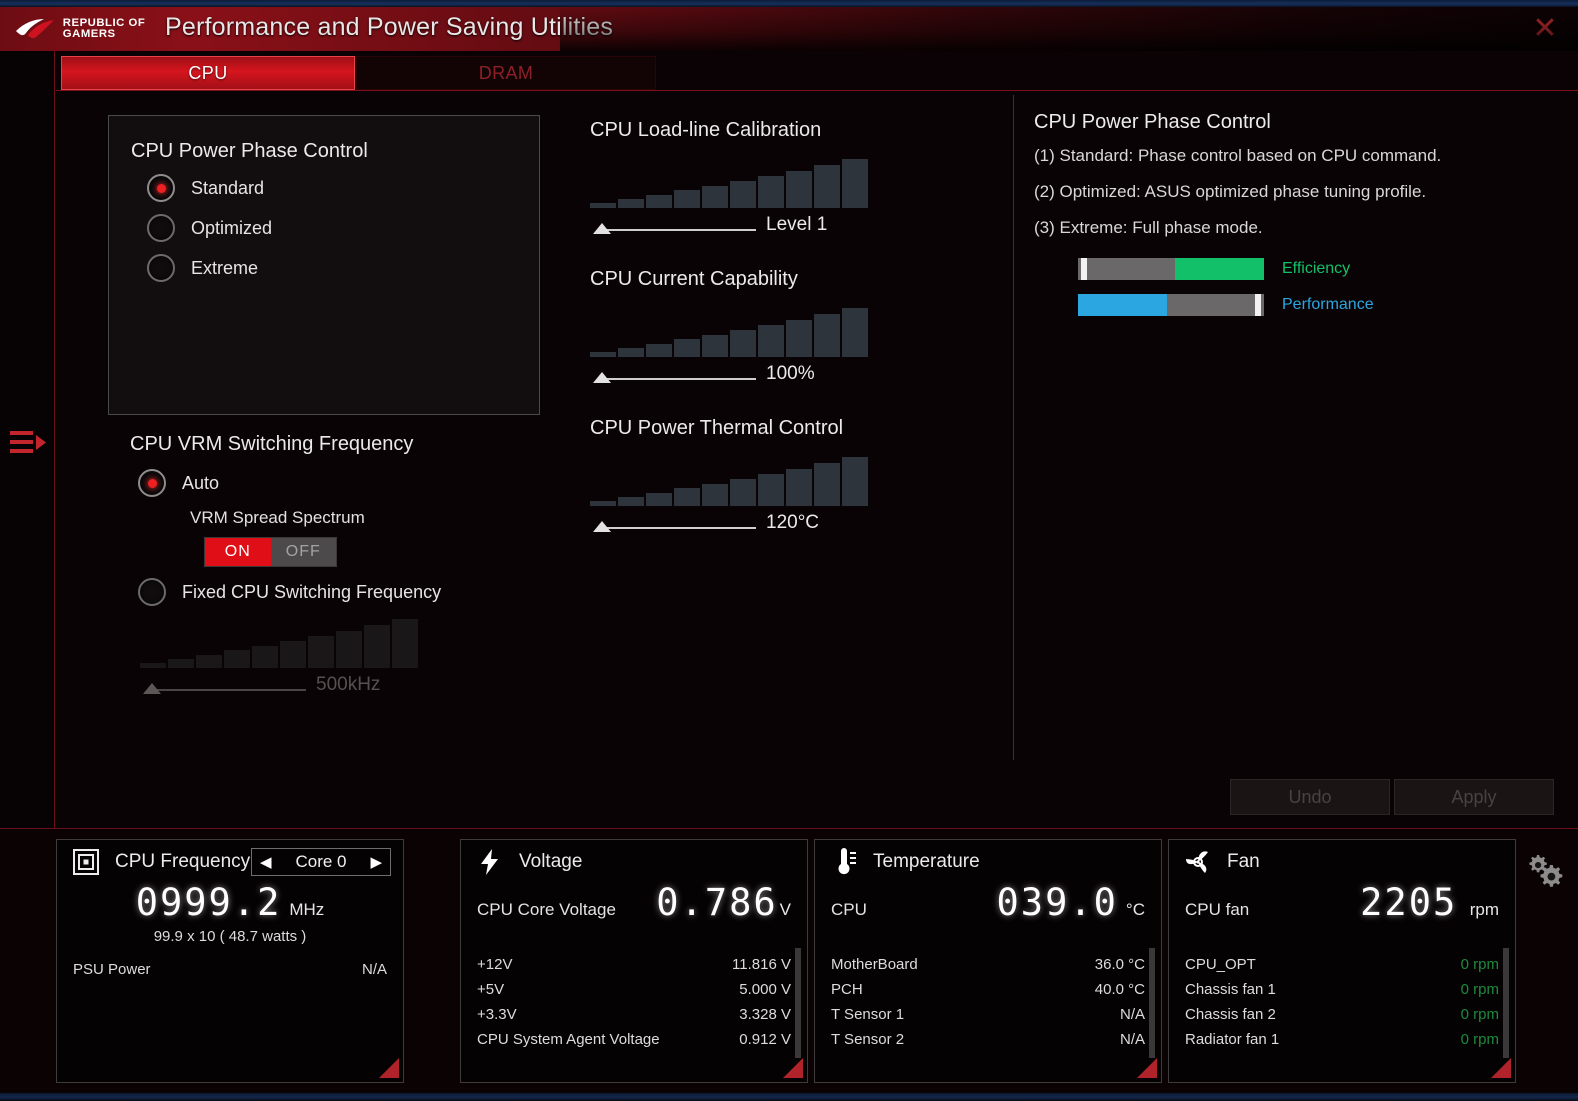  Describe the element at coordinates (497, 1014) in the screenshot. I see `voltage-row-2-key: +3.3V` at that location.